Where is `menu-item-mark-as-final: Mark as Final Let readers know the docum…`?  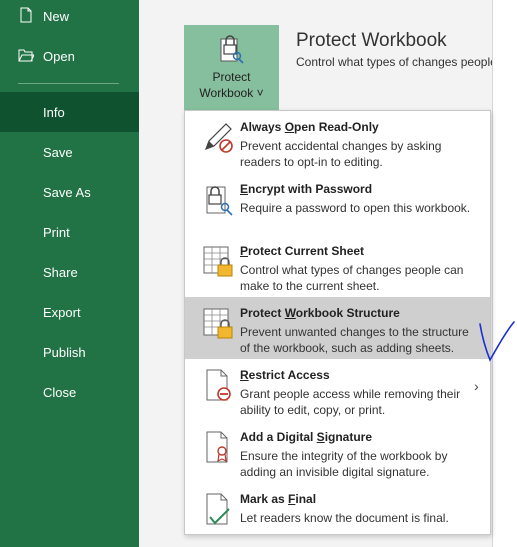 menu-item-mark-as-final: Mark as Final Let readers know the docum… is located at coordinates (337, 514).